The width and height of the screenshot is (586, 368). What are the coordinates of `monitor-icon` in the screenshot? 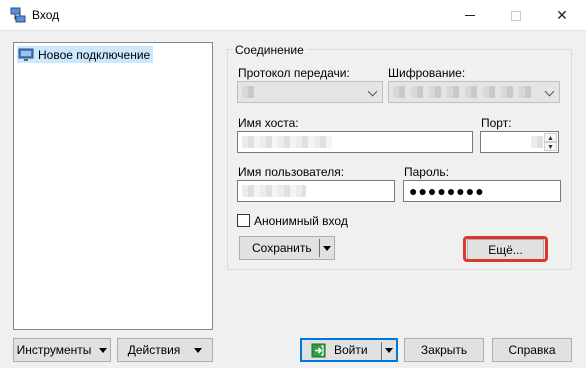 It's located at (26, 54).